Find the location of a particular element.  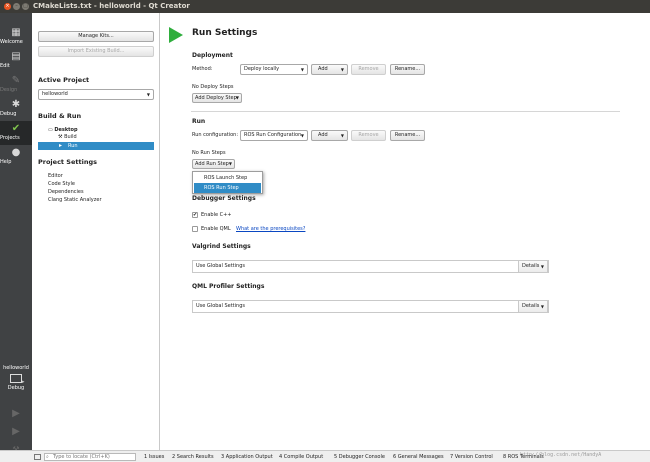

run-add-label: Add is located at coordinates (323, 135).